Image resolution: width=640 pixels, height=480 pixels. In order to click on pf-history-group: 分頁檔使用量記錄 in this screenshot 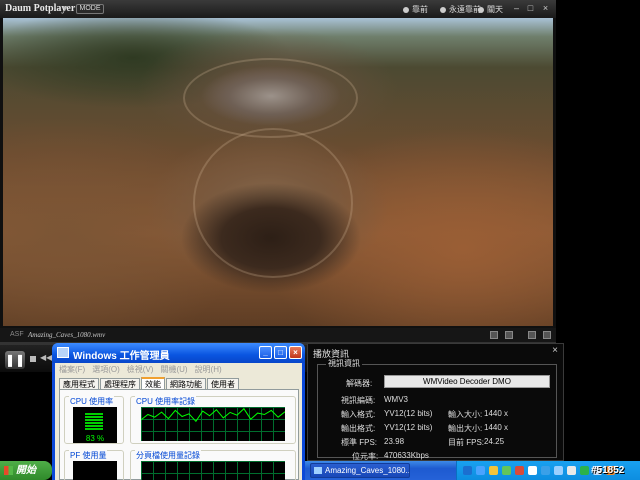, I will do `click(213, 465)`.